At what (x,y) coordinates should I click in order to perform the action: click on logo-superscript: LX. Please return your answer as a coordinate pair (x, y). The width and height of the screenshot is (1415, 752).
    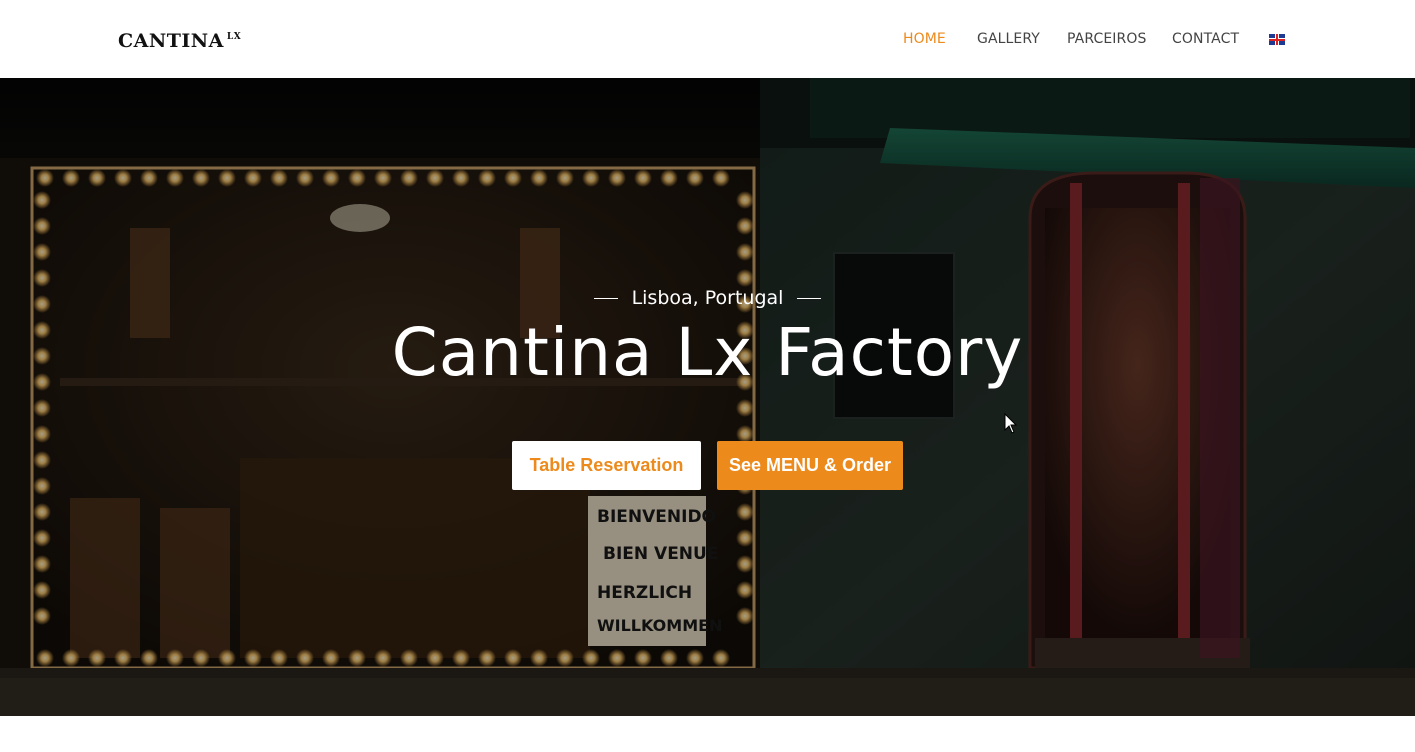
    Looking at the image, I should click on (234, 37).